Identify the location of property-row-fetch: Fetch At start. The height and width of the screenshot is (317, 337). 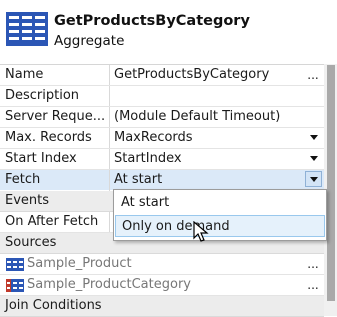
(162, 180).